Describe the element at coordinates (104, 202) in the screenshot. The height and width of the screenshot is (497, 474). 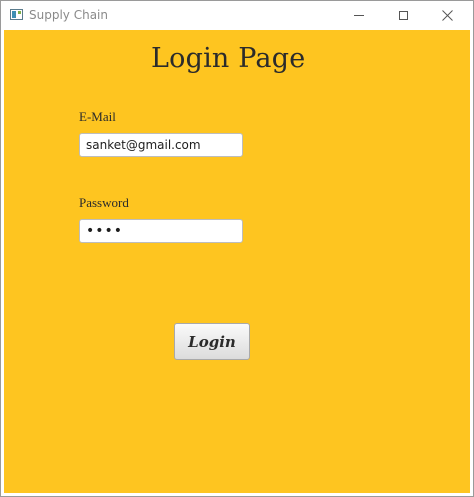
I see `password-label: Password` at that location.